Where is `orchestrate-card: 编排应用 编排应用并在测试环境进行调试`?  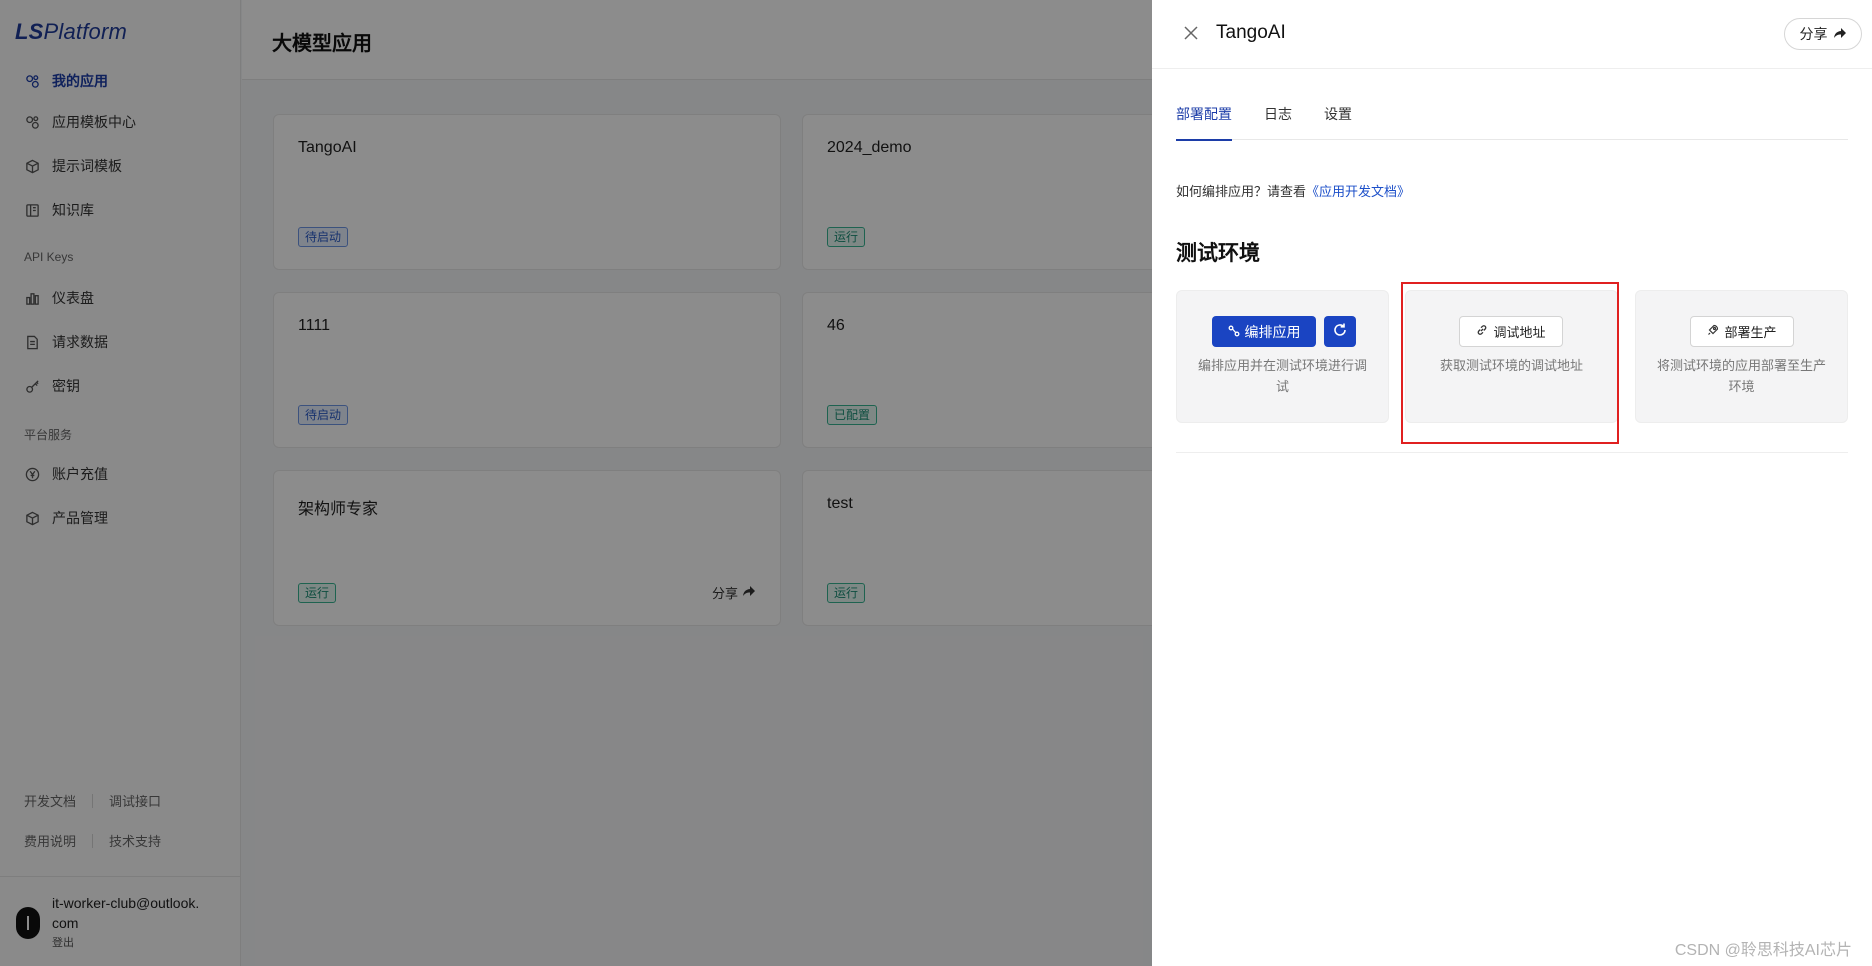 orchestrate-card: 编排应用 编排应用并在测试环境进行调试 is located at coordinates (1282, 356).